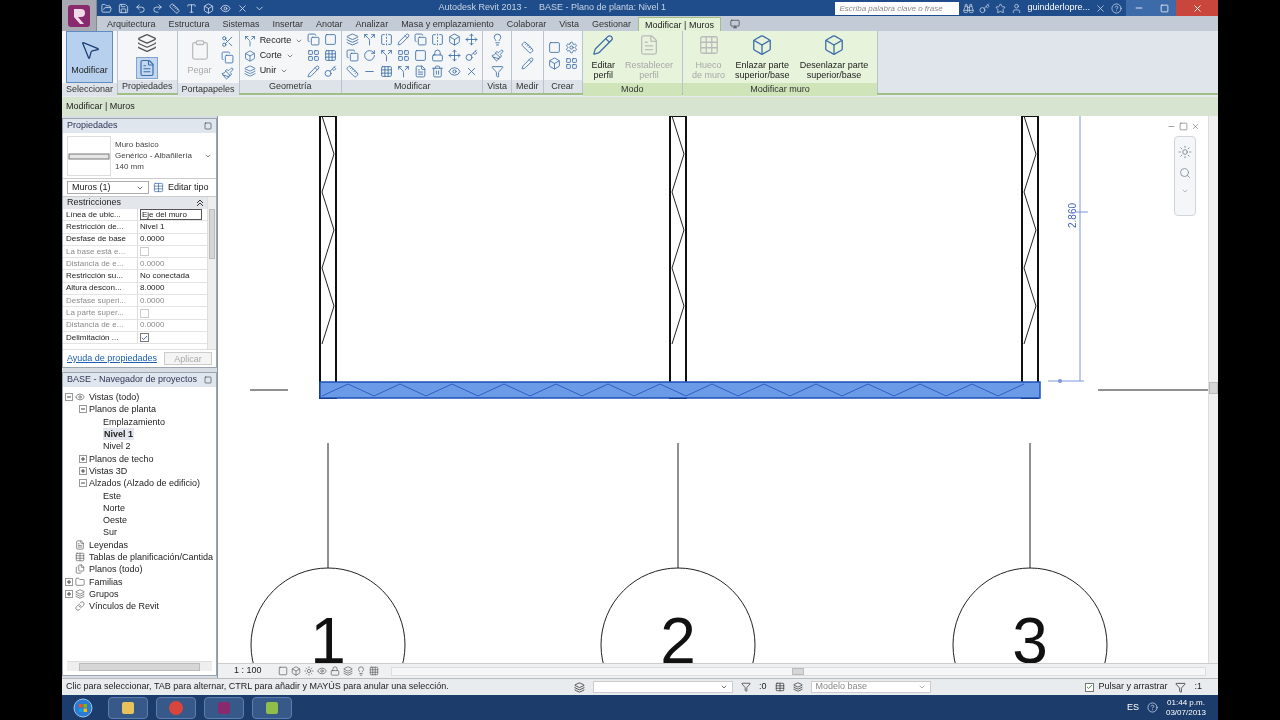 The image size is (1280, 720). What do you see at coordinates (1139, 8) in the screenshot?
I see `minimize-button` at bounding box center [1139, 8].